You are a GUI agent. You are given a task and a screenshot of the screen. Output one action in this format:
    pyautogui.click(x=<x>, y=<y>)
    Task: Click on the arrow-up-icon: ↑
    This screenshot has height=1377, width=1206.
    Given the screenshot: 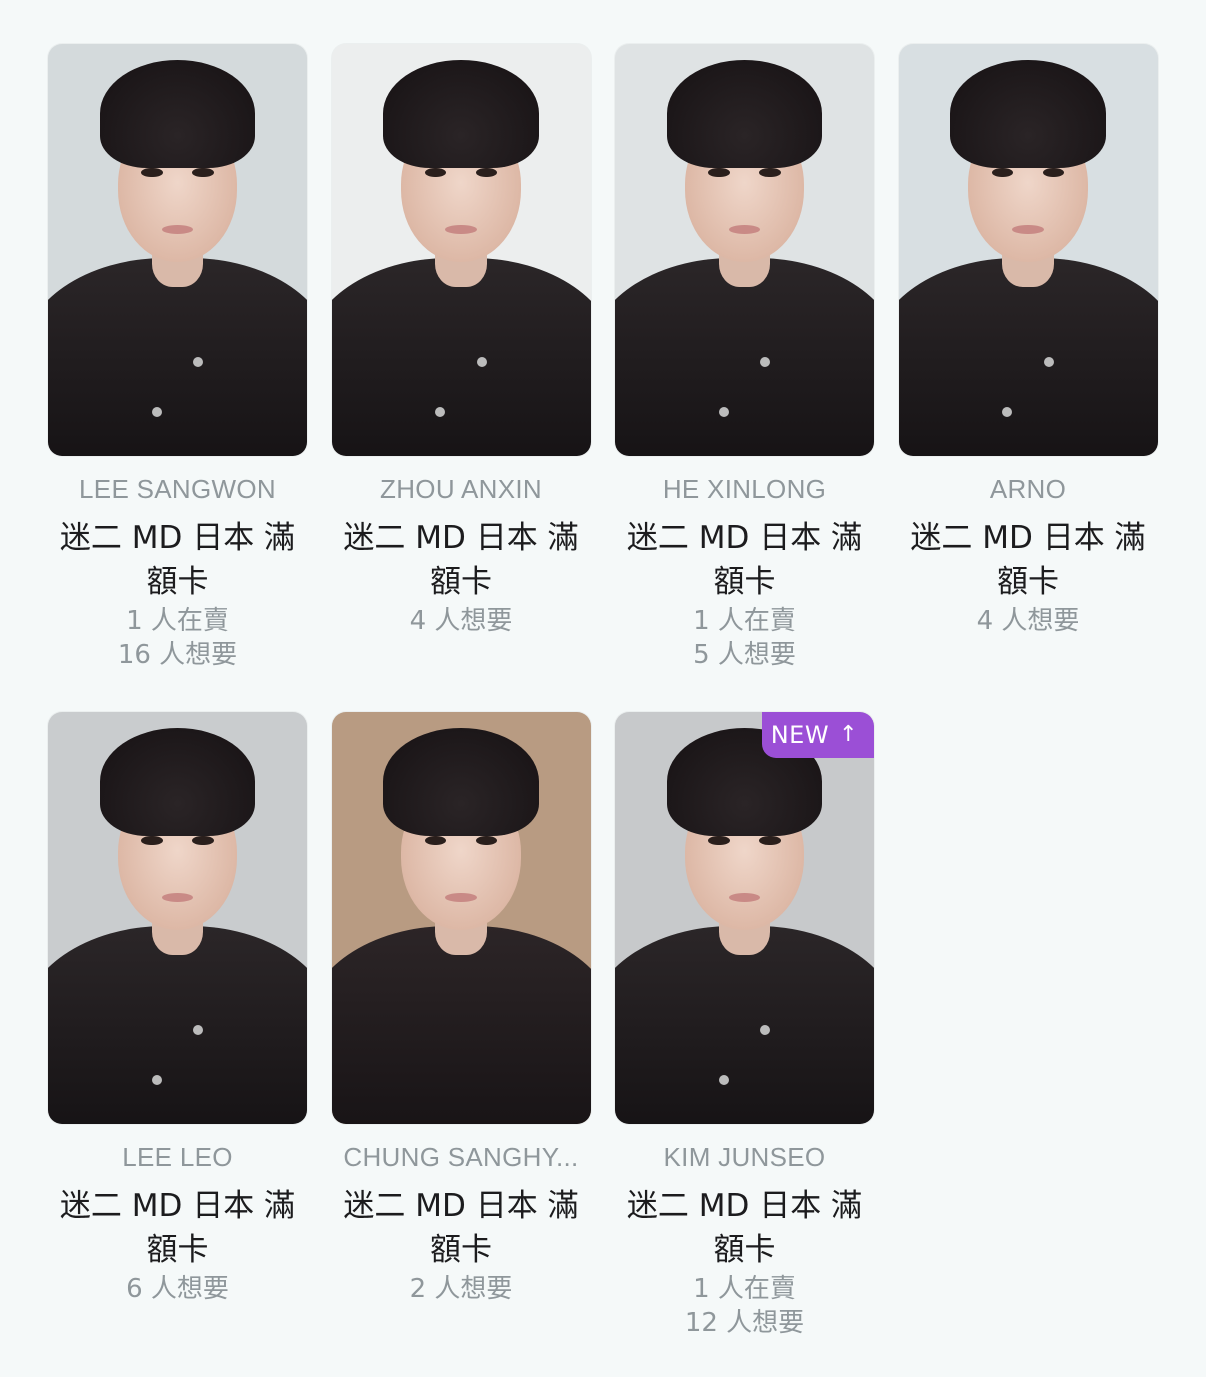 What is the action you would take?
    pyautogui.click(x=848, y=734)
    